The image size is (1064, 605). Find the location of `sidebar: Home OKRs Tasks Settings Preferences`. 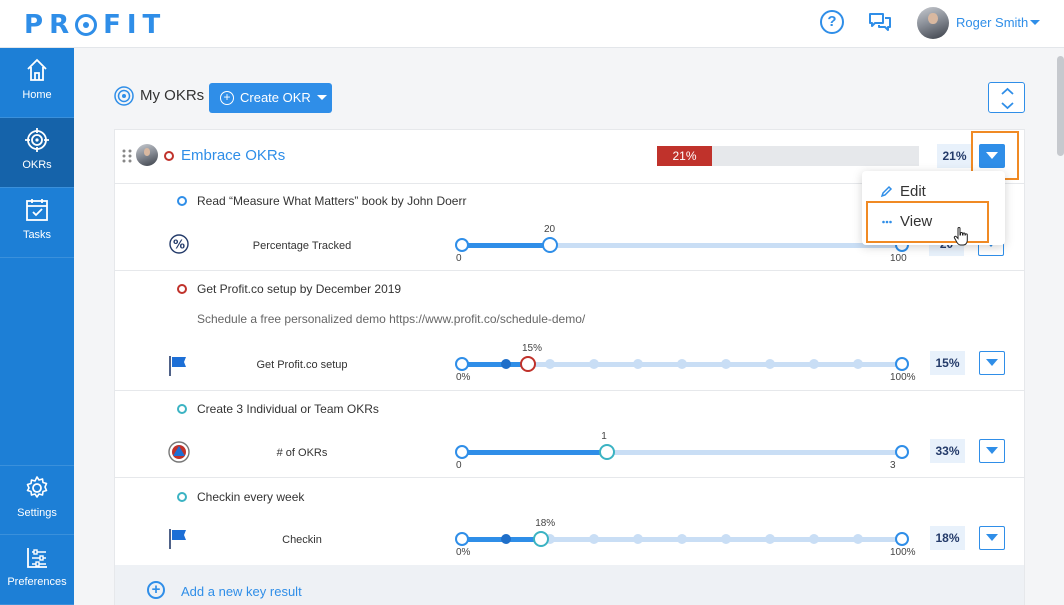

sidebar: Home OKRs Tasks Settings Preferences is located at coordinates (37, 326).